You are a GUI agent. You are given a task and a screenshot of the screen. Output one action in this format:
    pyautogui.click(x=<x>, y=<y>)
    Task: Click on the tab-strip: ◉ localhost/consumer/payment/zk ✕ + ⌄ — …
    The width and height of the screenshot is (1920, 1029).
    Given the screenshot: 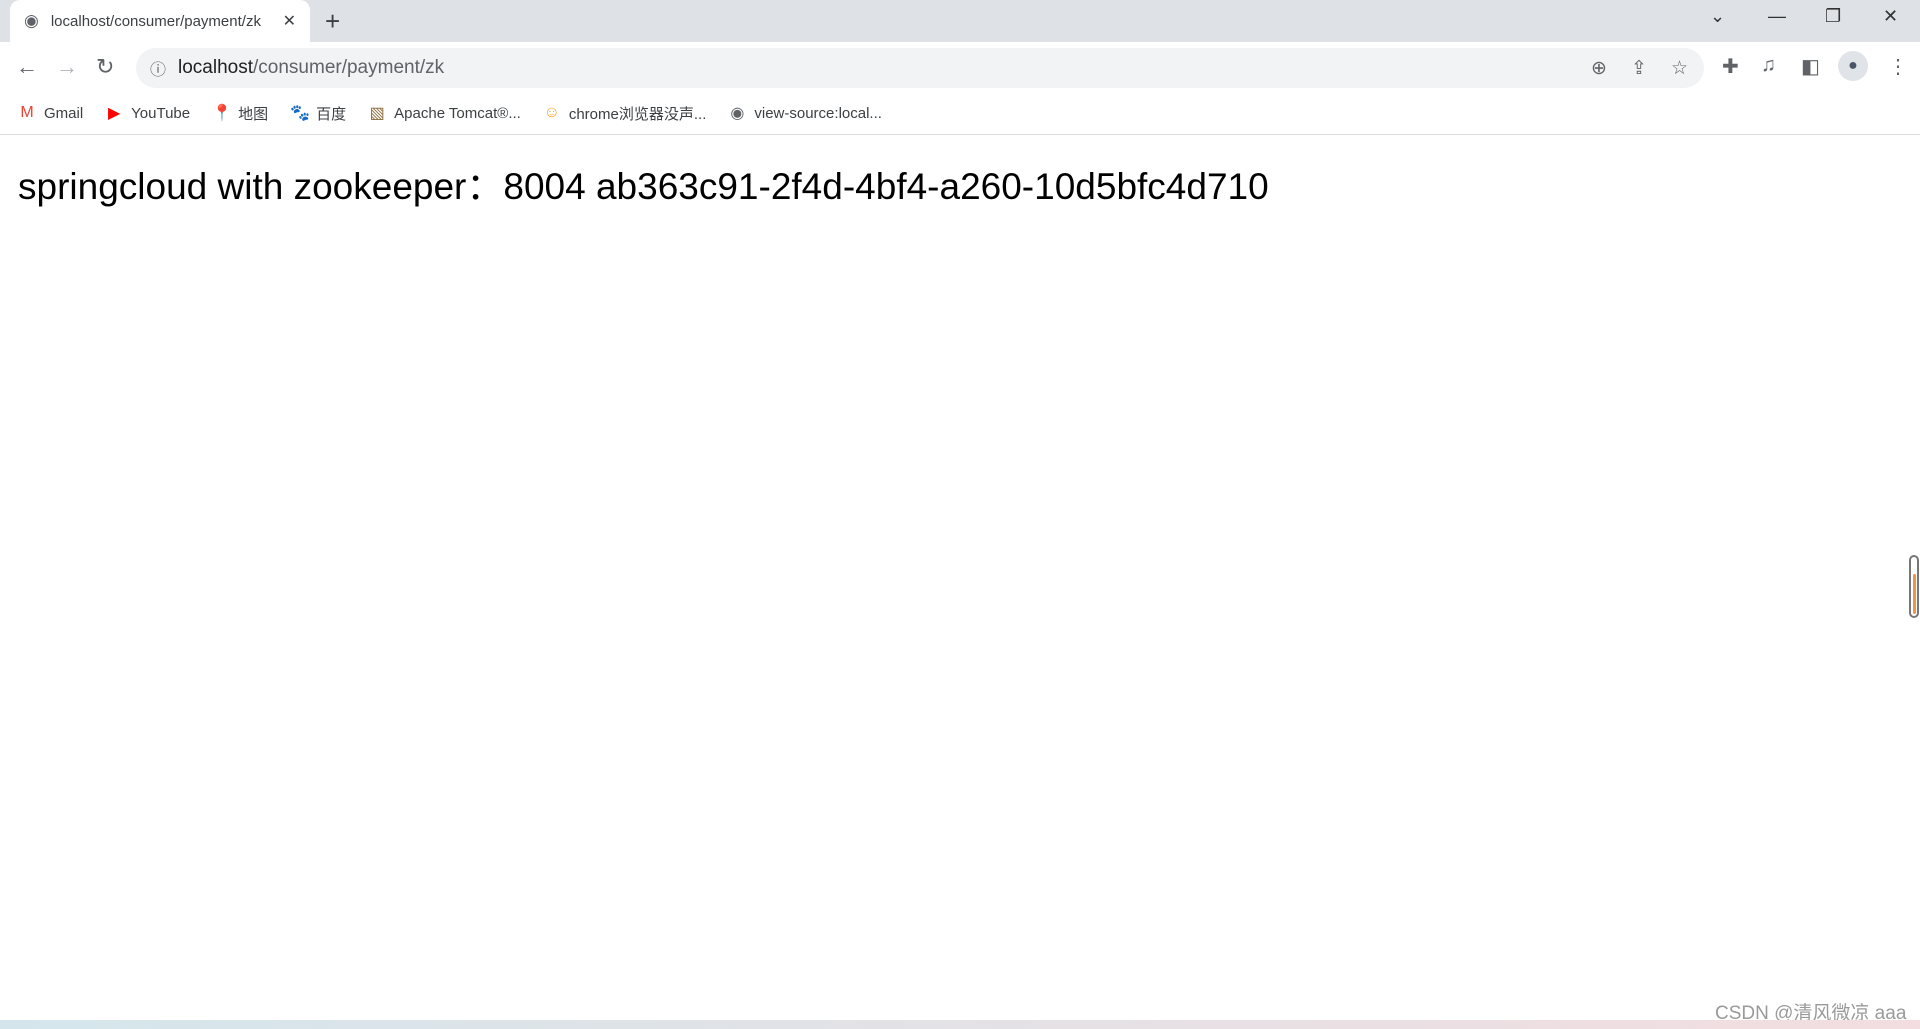 What is the action you would take?
    pyautogui.click(x=960, y=21)
    